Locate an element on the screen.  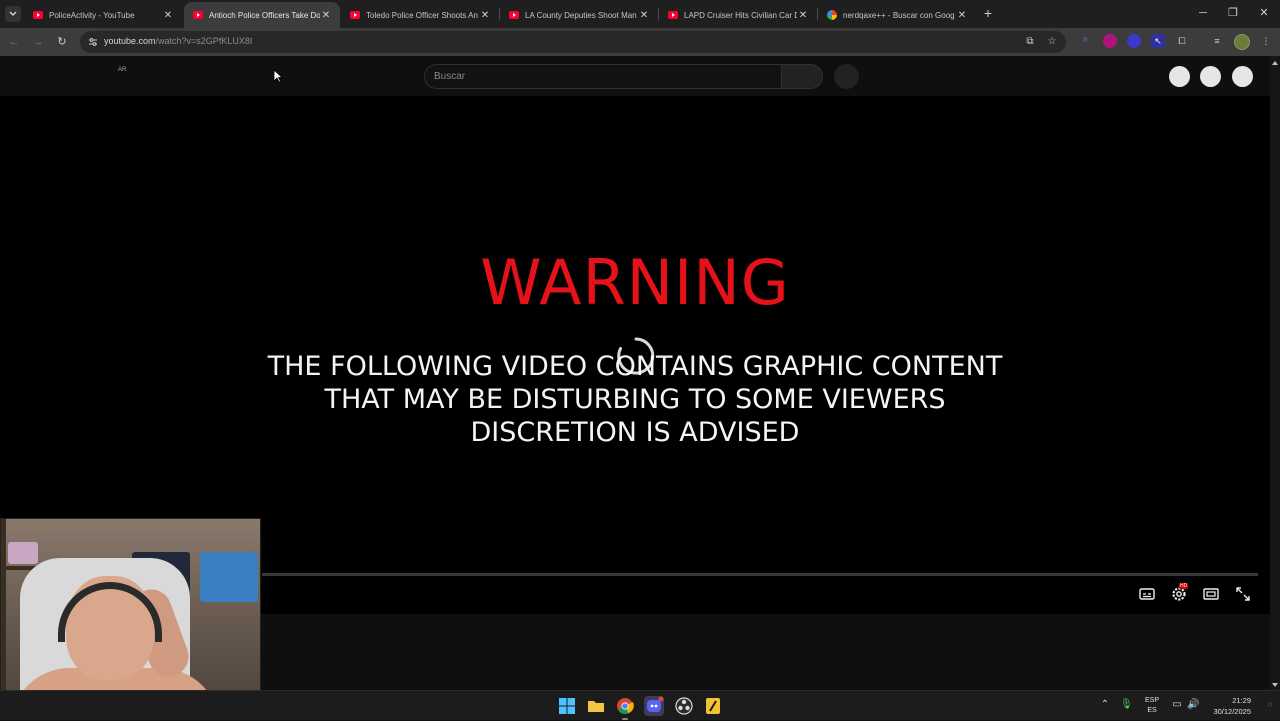
discord-icon is located at coordinates (655, 704).